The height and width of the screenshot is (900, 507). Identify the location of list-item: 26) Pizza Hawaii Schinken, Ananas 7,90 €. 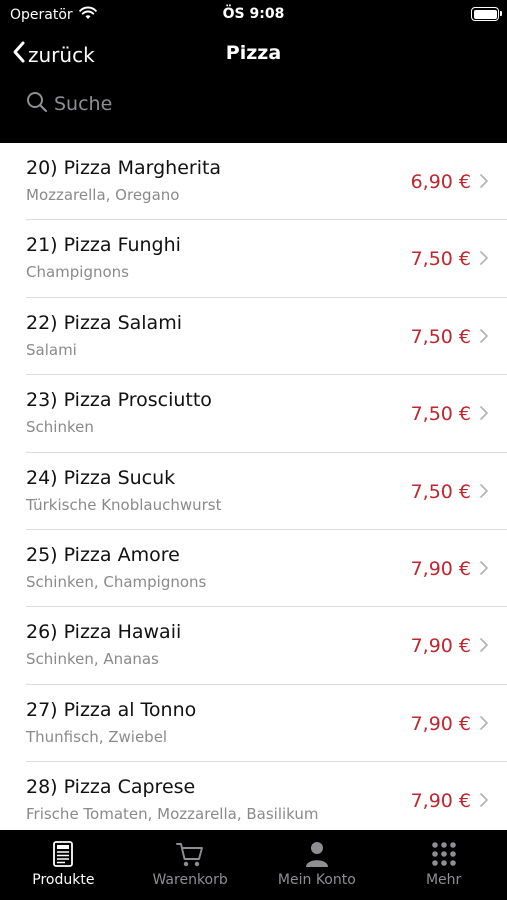
(266, 646).